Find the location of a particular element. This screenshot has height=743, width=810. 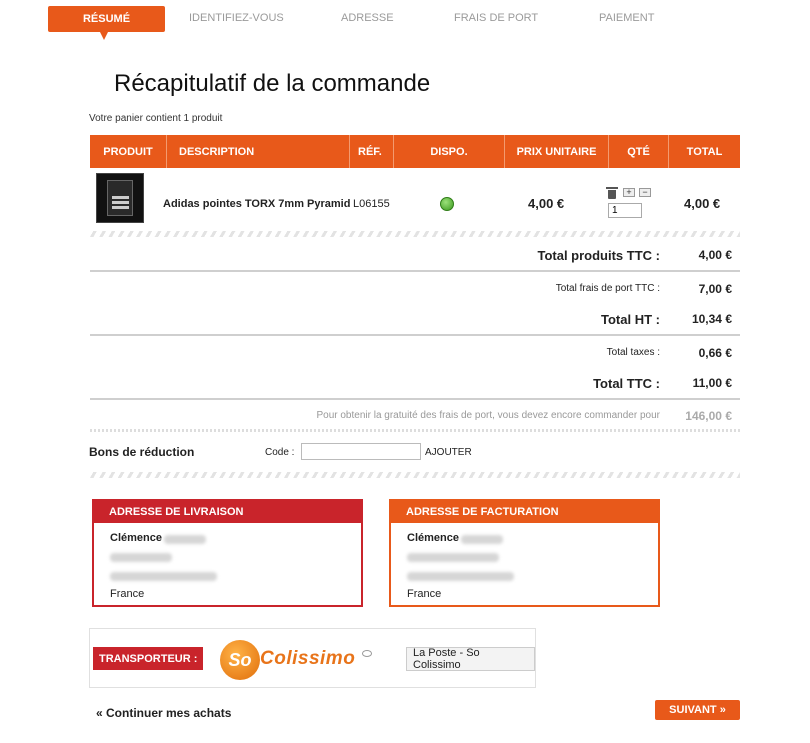

voucher-label: Bons de réduction is located at coordinates (142, 452).